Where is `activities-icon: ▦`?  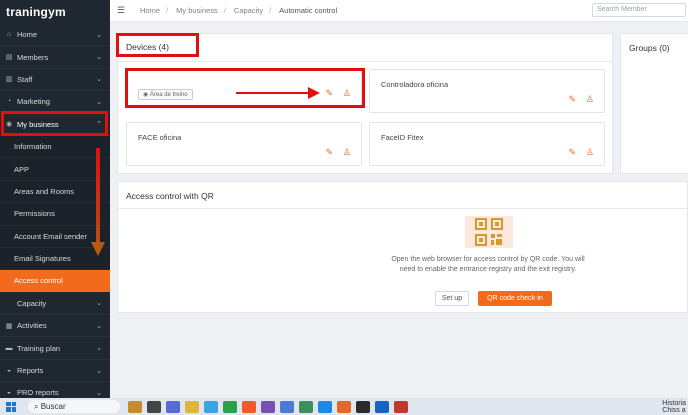
activities-icon: ▦ is located at coordinates (9, 326).